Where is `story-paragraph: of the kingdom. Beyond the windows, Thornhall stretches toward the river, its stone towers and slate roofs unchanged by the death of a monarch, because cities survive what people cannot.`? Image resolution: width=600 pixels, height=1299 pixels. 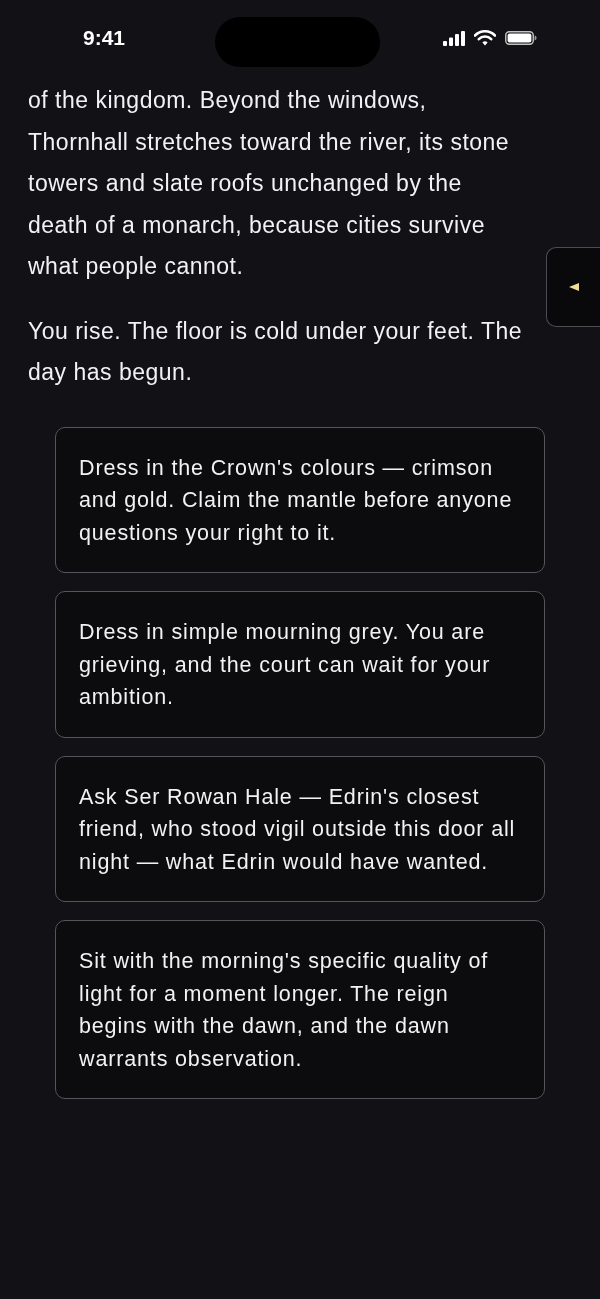
story-paragraph: of the kingdom. Beyond the windows, Thornhall stretches toward the river, its stone towers and slate roofs unchanged by the death of a monarch, because cities survive what people cannot. is located at coordinates (269, 183).